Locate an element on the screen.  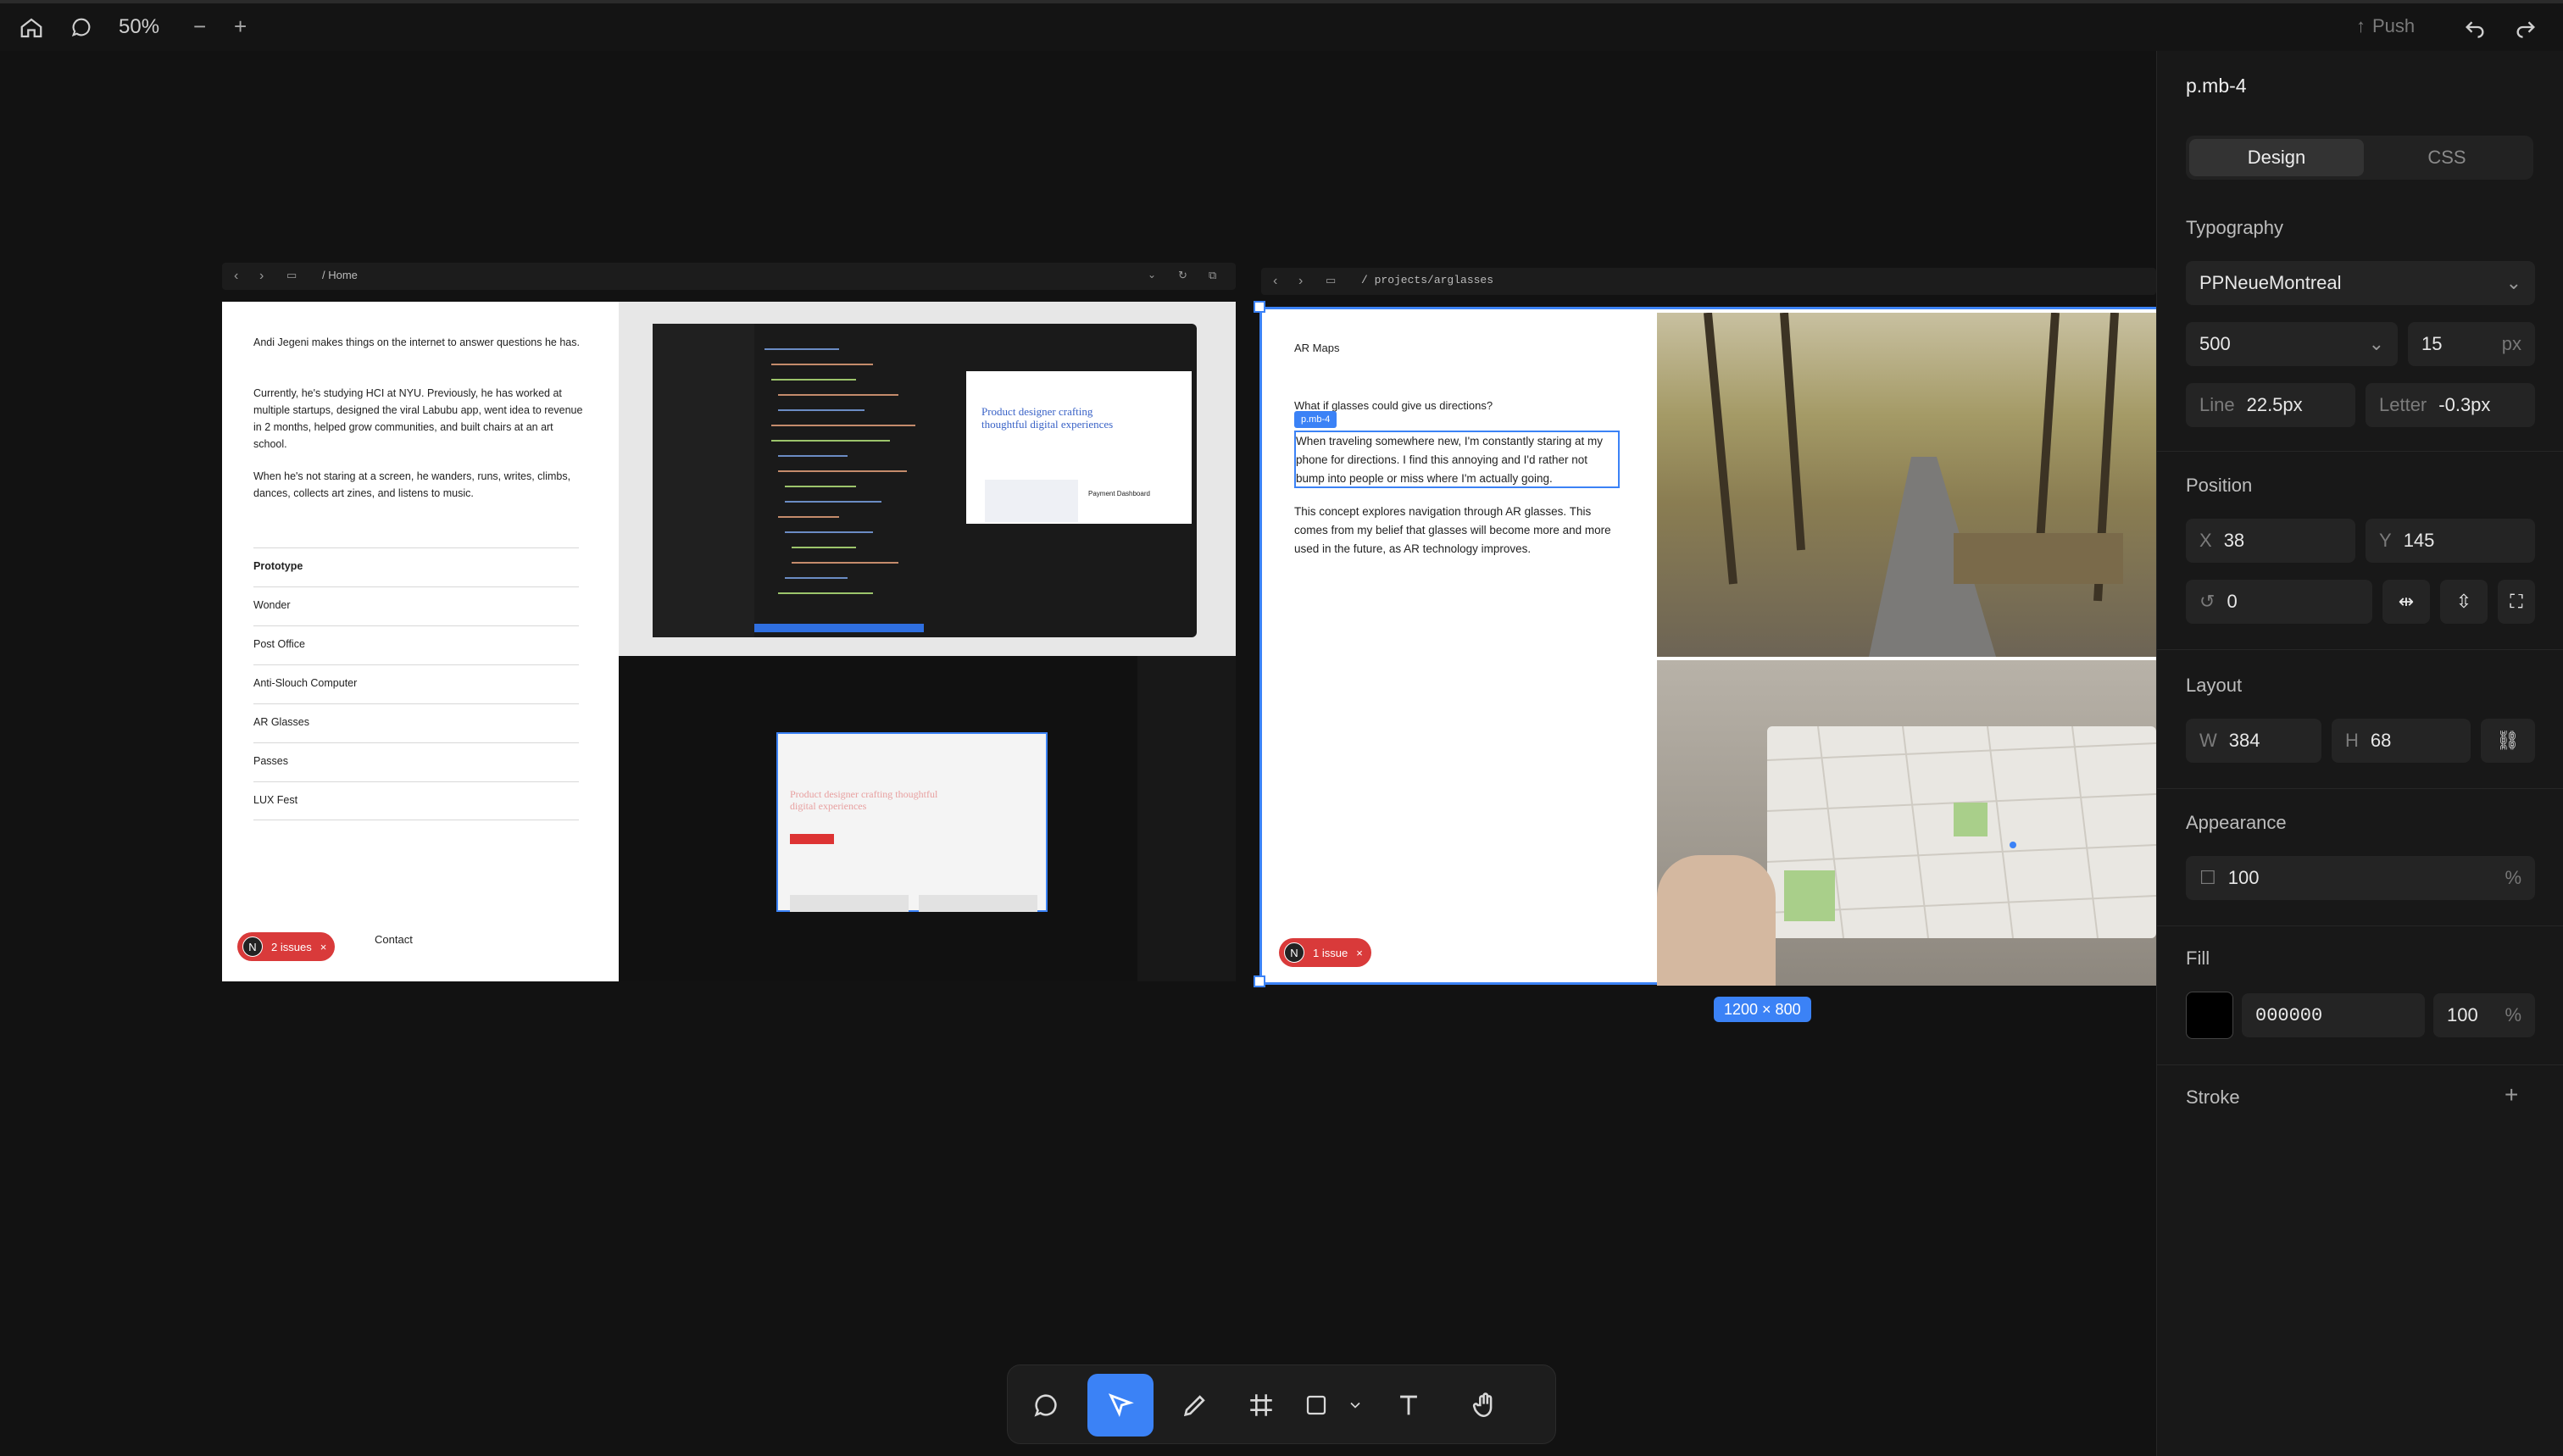
issues-badge: N 1 issue × is located at coordinates (1325, 953).